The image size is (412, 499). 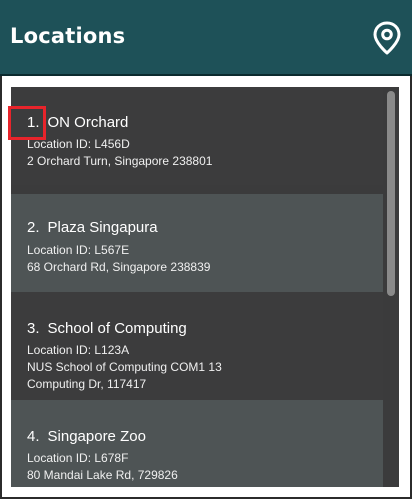 I want to click on location-address: 2 Orchard Turn, Singapore 238801, so click(x=120, y=161).